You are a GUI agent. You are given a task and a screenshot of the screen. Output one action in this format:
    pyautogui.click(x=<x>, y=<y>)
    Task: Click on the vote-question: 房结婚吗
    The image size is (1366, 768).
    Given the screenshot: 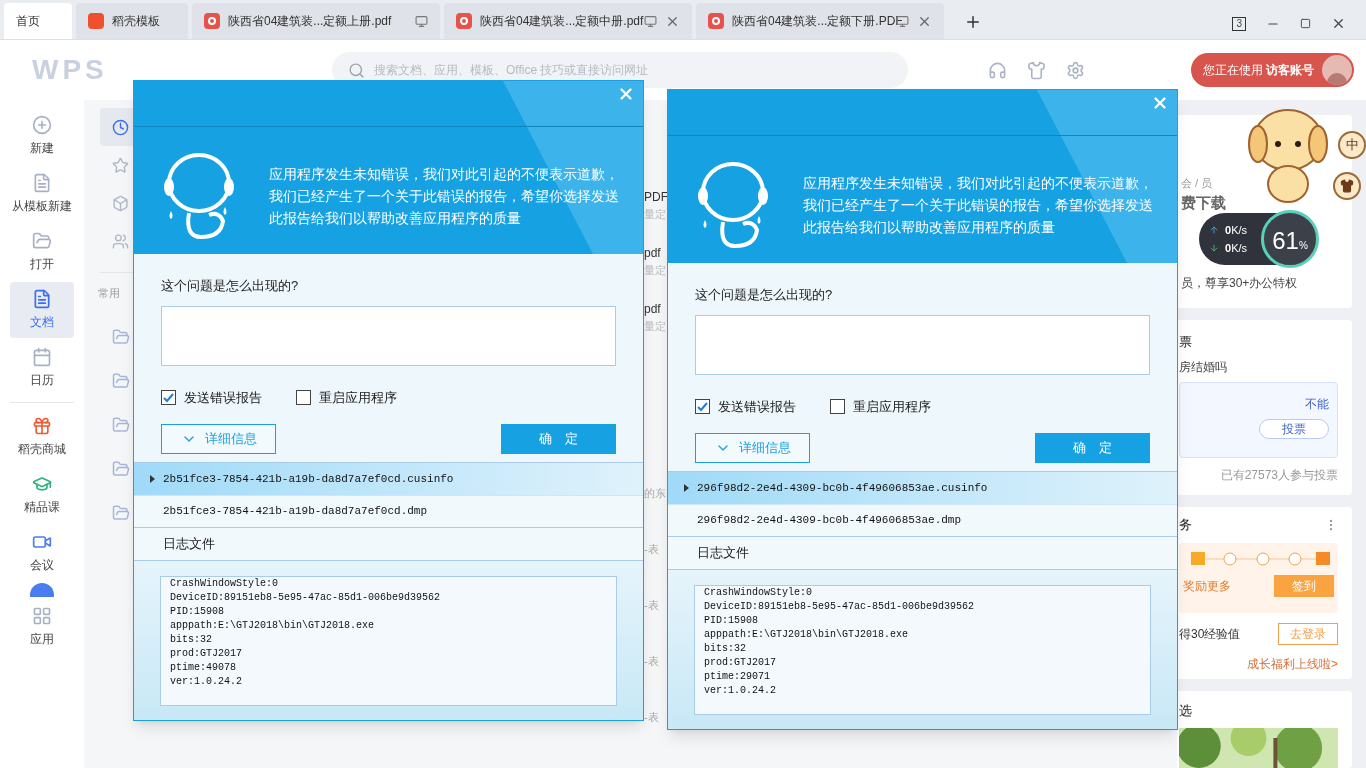 What is the action you would take?
    pyautogui.click(x=1203, y=367)
    